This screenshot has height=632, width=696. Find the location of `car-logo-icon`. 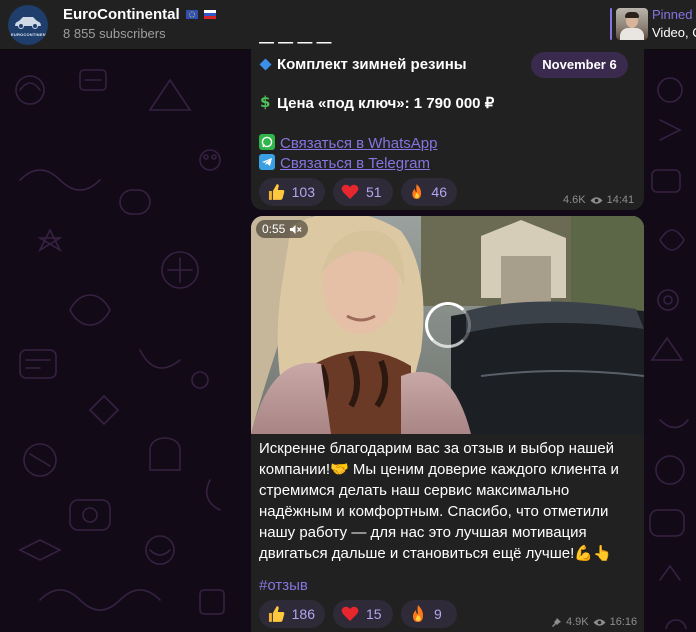

car-logo-icon is located at coordinates (28, 23).